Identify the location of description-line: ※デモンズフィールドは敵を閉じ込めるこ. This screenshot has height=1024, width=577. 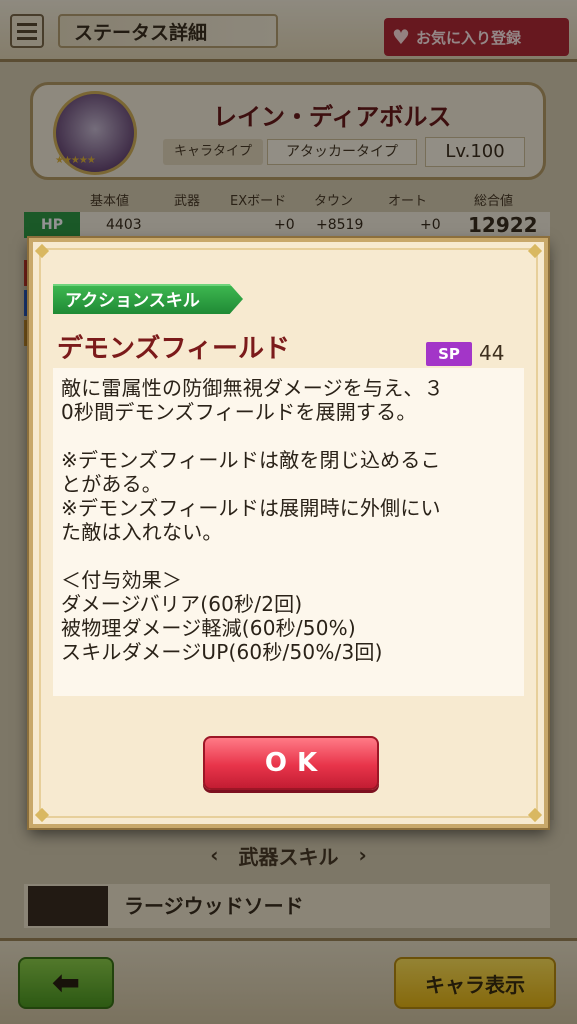
(251, 460).